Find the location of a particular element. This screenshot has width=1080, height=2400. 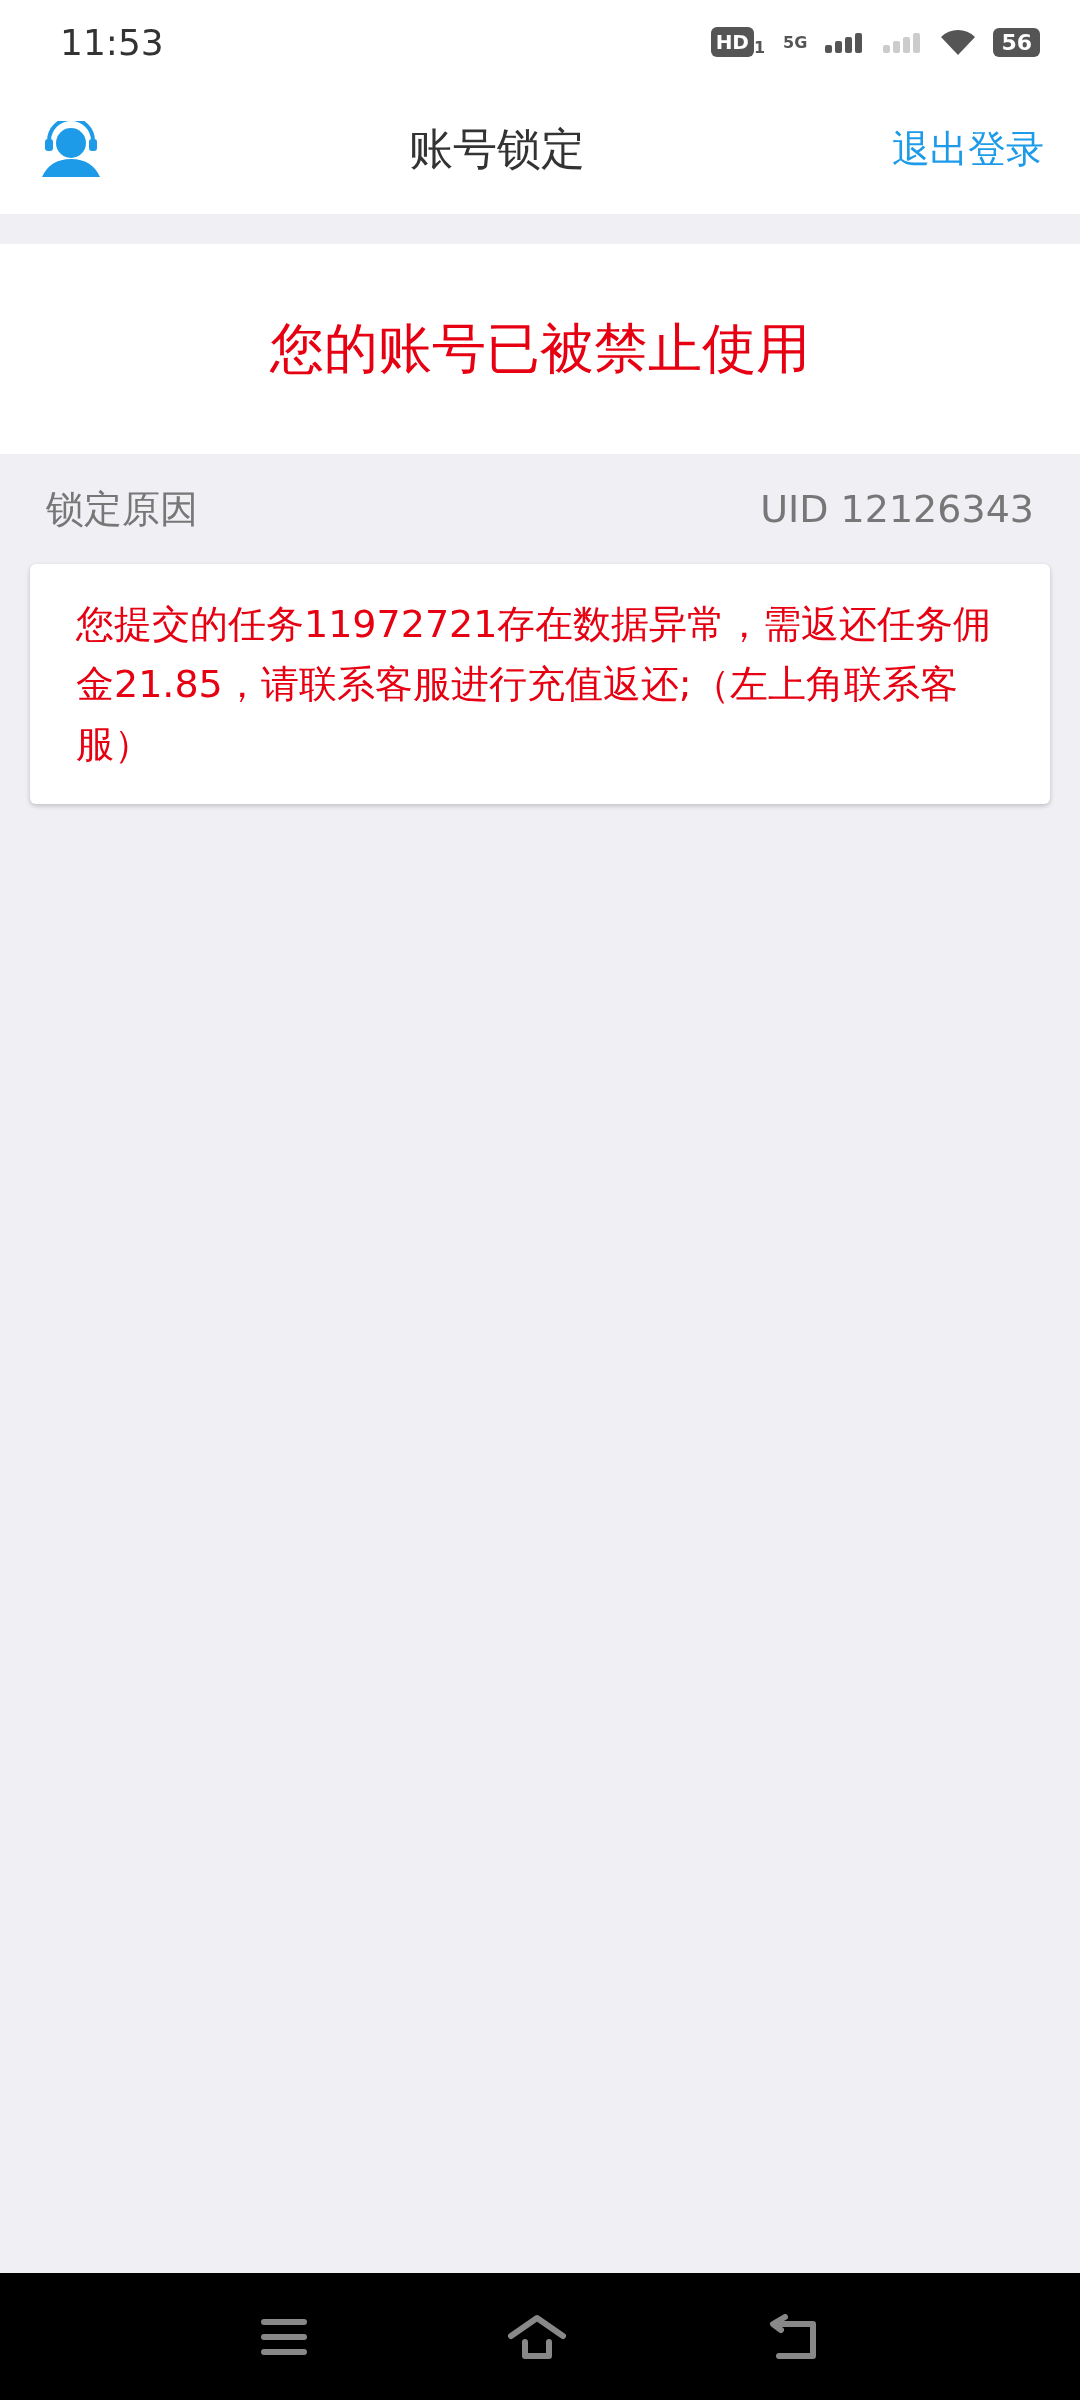

ban-message: 您的账号已被禁止使用 is located at coordinates (540, 348).